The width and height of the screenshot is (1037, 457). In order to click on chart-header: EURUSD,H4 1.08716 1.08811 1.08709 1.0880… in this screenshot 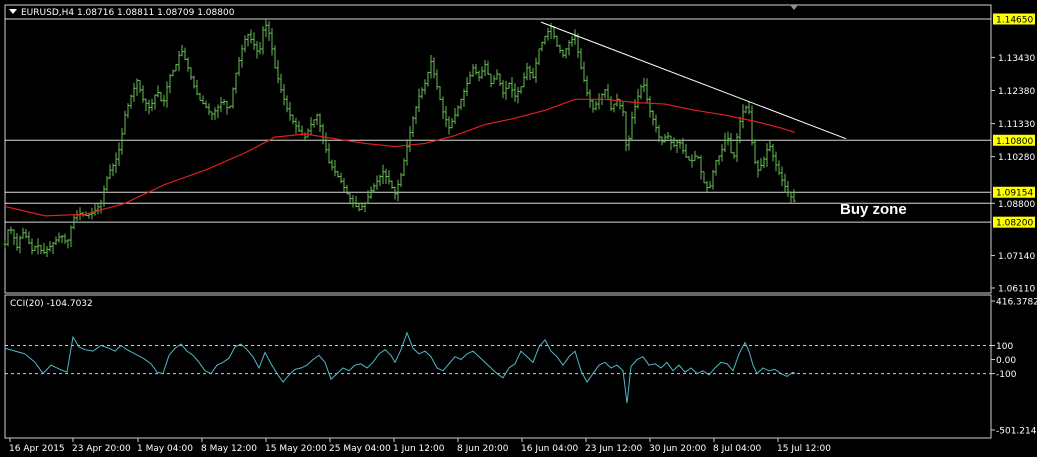, I will do `click(128, 13)`.